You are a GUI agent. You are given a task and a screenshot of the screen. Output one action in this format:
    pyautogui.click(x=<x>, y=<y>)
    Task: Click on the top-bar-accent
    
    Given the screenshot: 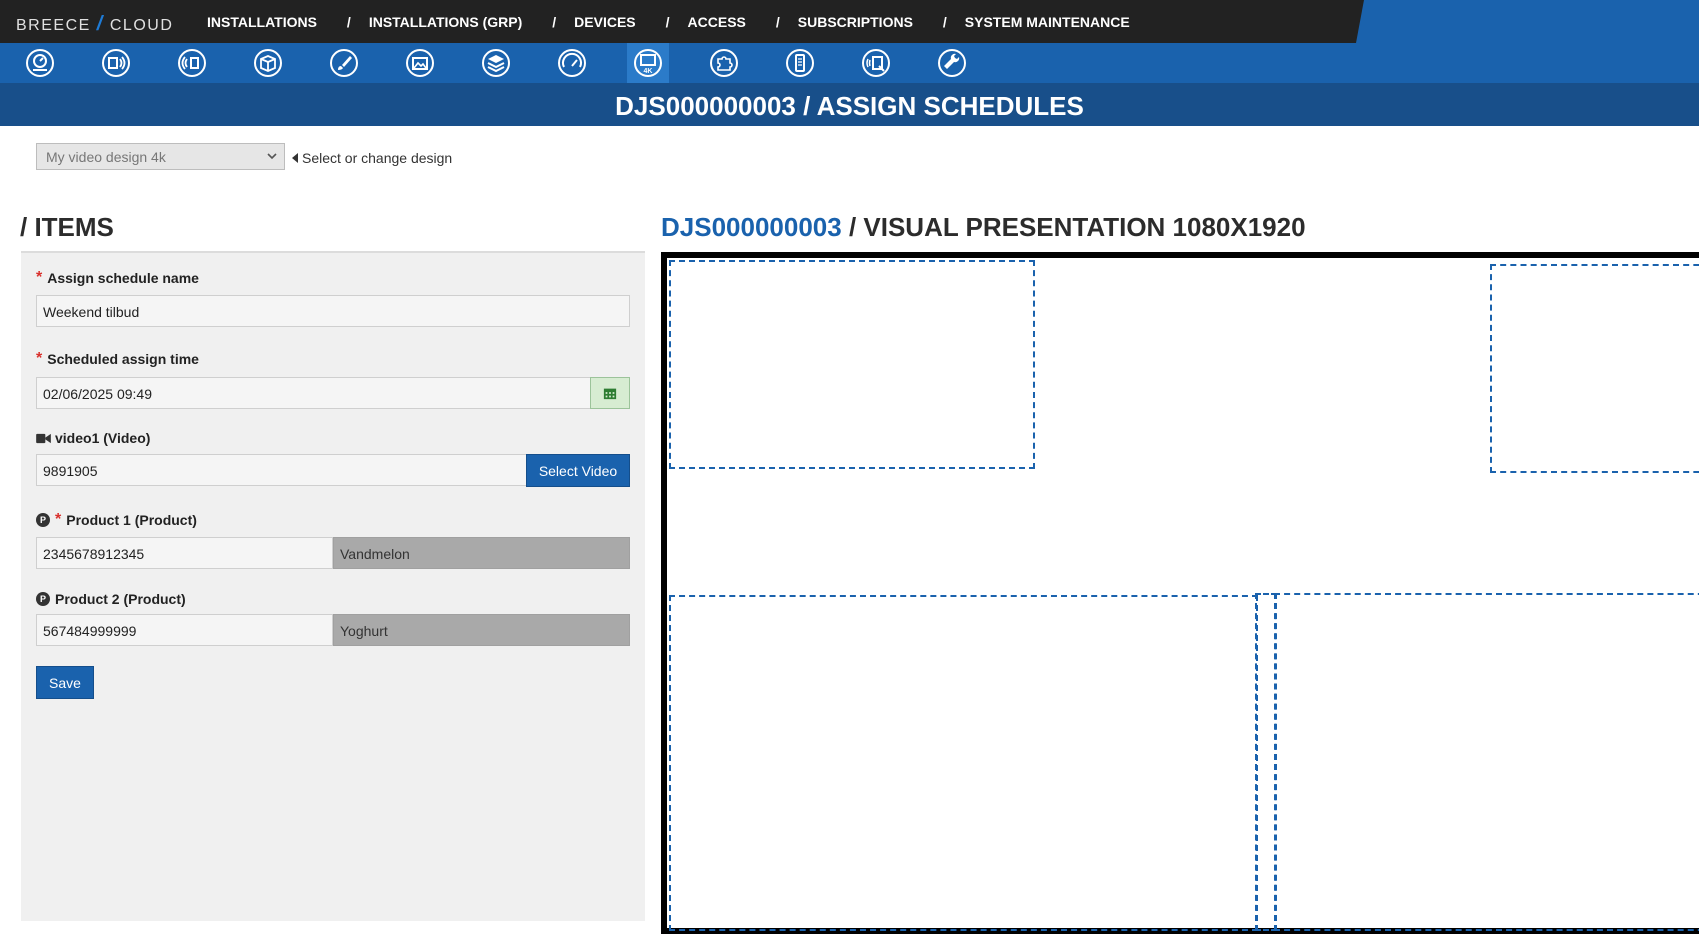 What is the action you would take?
    pyautogui.click(x=1527, y=21)
    